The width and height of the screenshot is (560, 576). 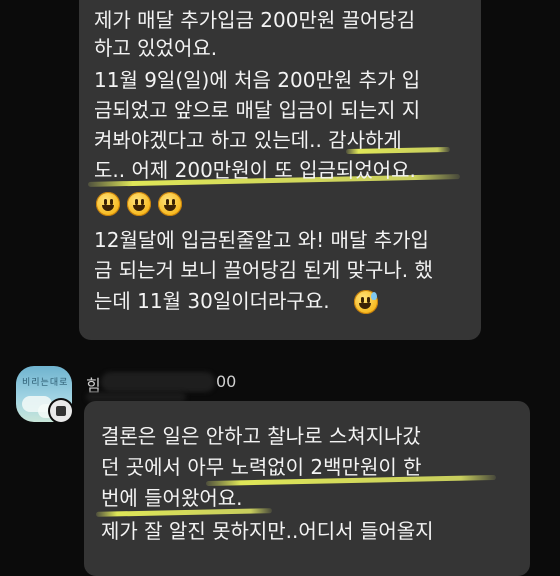 What do you see at coordinates (257, 80) in the screenshot?
I see `message-line: 11월 9일(일)에 처음 200만원 추가 입` at bounding box center [257, 80].